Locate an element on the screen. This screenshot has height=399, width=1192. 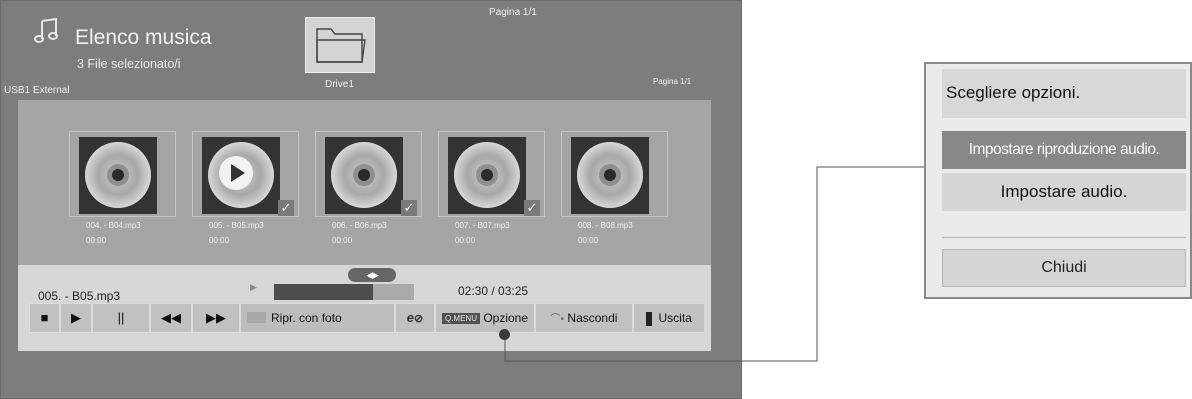
option-audio-settings: Impostare audio. is located at coordinates (1064, 192).